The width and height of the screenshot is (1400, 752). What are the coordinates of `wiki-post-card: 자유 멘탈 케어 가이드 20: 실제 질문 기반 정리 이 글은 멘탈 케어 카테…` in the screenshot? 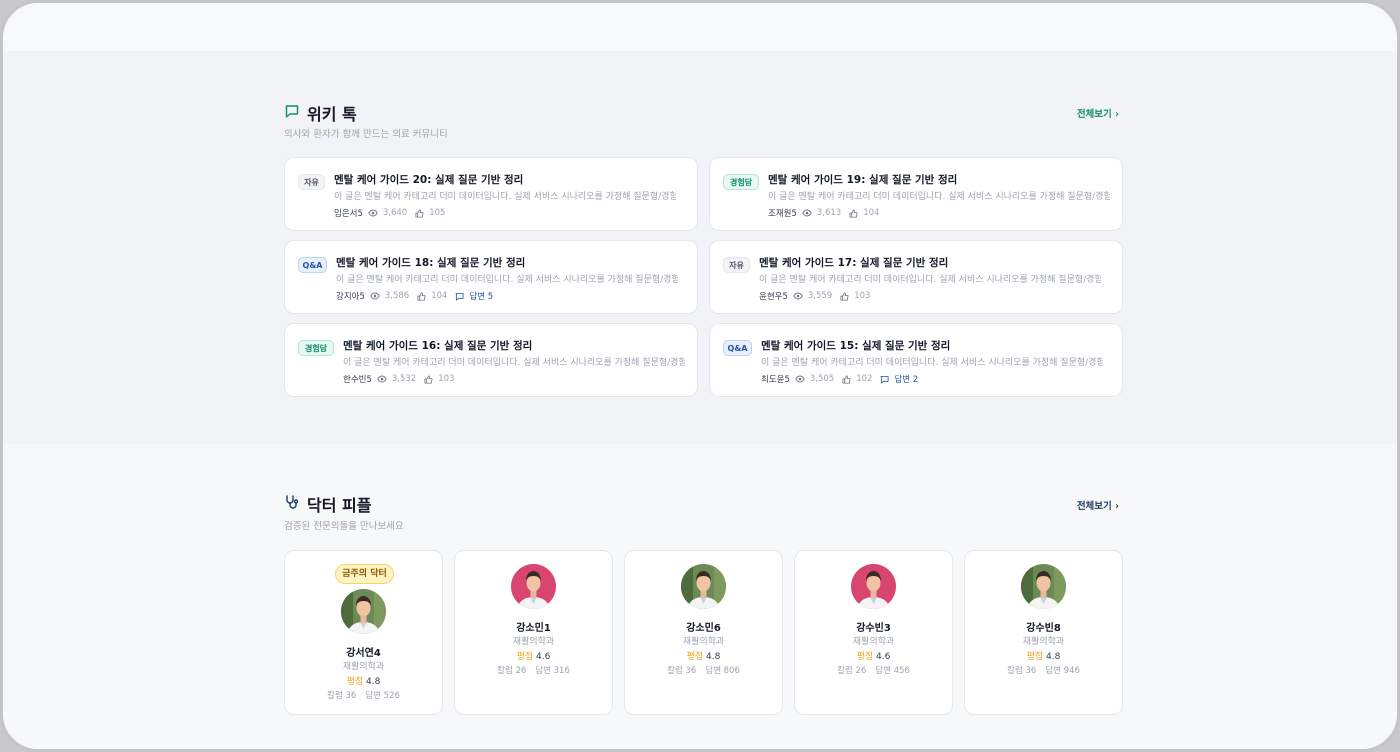 It's located at (491, 194).